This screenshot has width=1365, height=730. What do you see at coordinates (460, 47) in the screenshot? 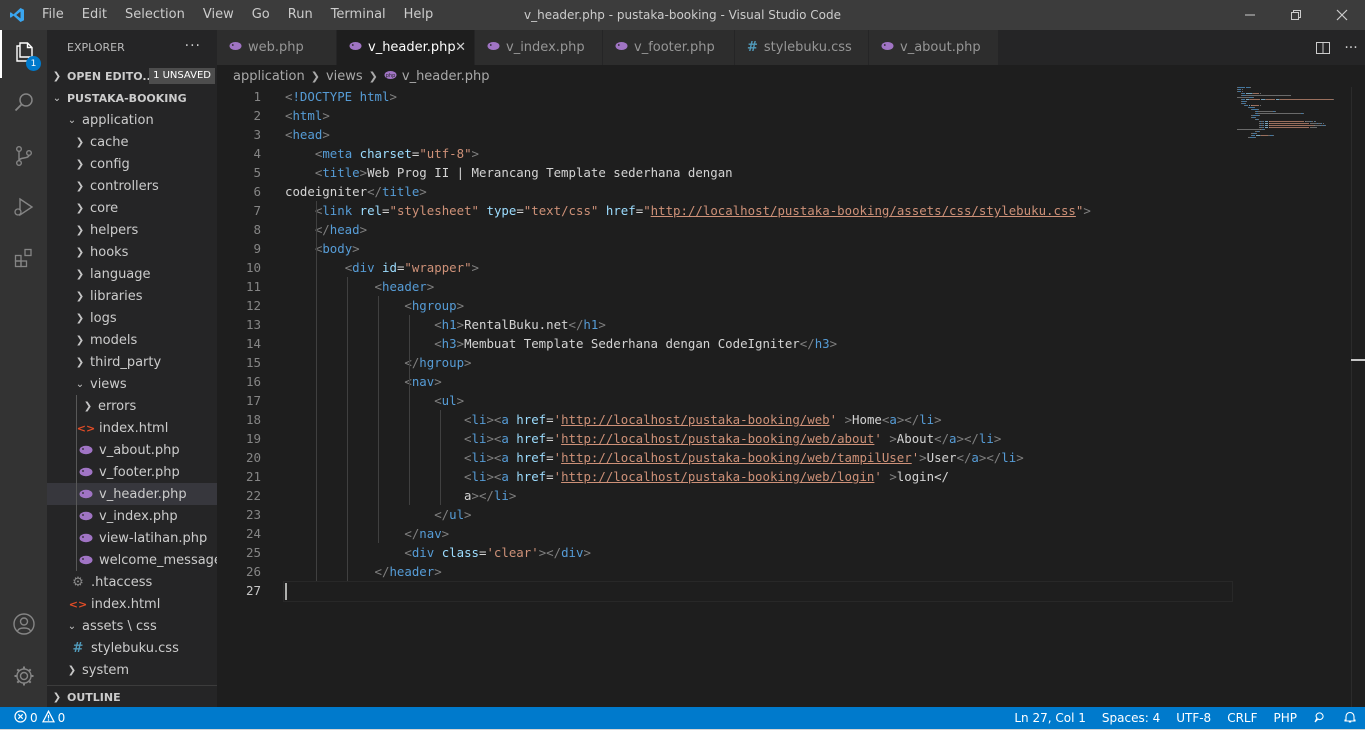
I see `close-icon: ✕` at bounding box center [460, 47].